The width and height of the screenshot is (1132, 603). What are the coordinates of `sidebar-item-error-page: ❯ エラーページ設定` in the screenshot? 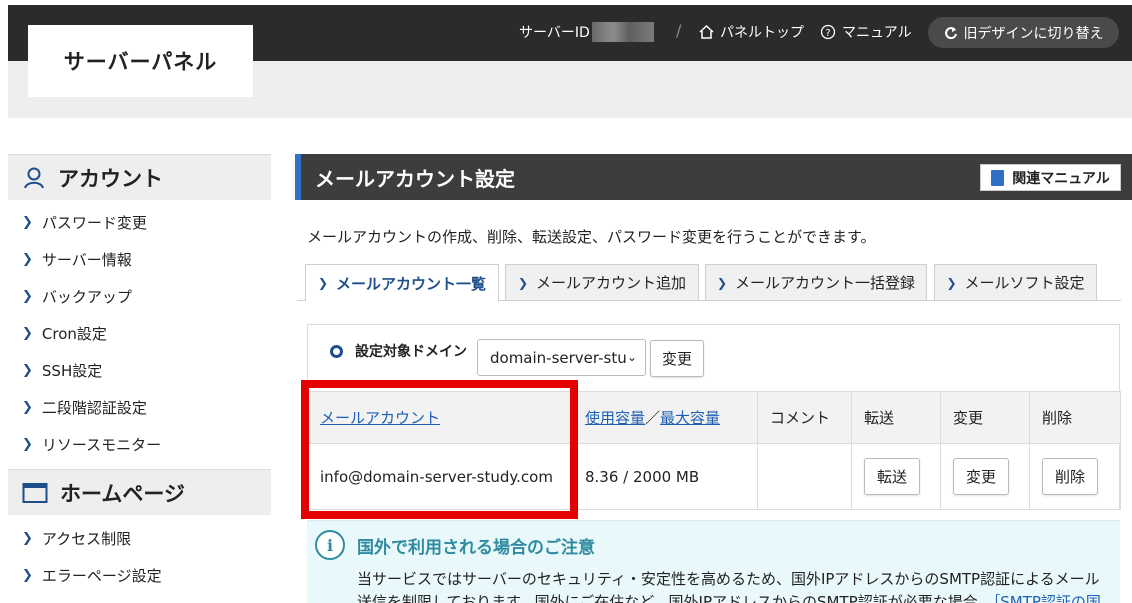 It's located at (92, 575).